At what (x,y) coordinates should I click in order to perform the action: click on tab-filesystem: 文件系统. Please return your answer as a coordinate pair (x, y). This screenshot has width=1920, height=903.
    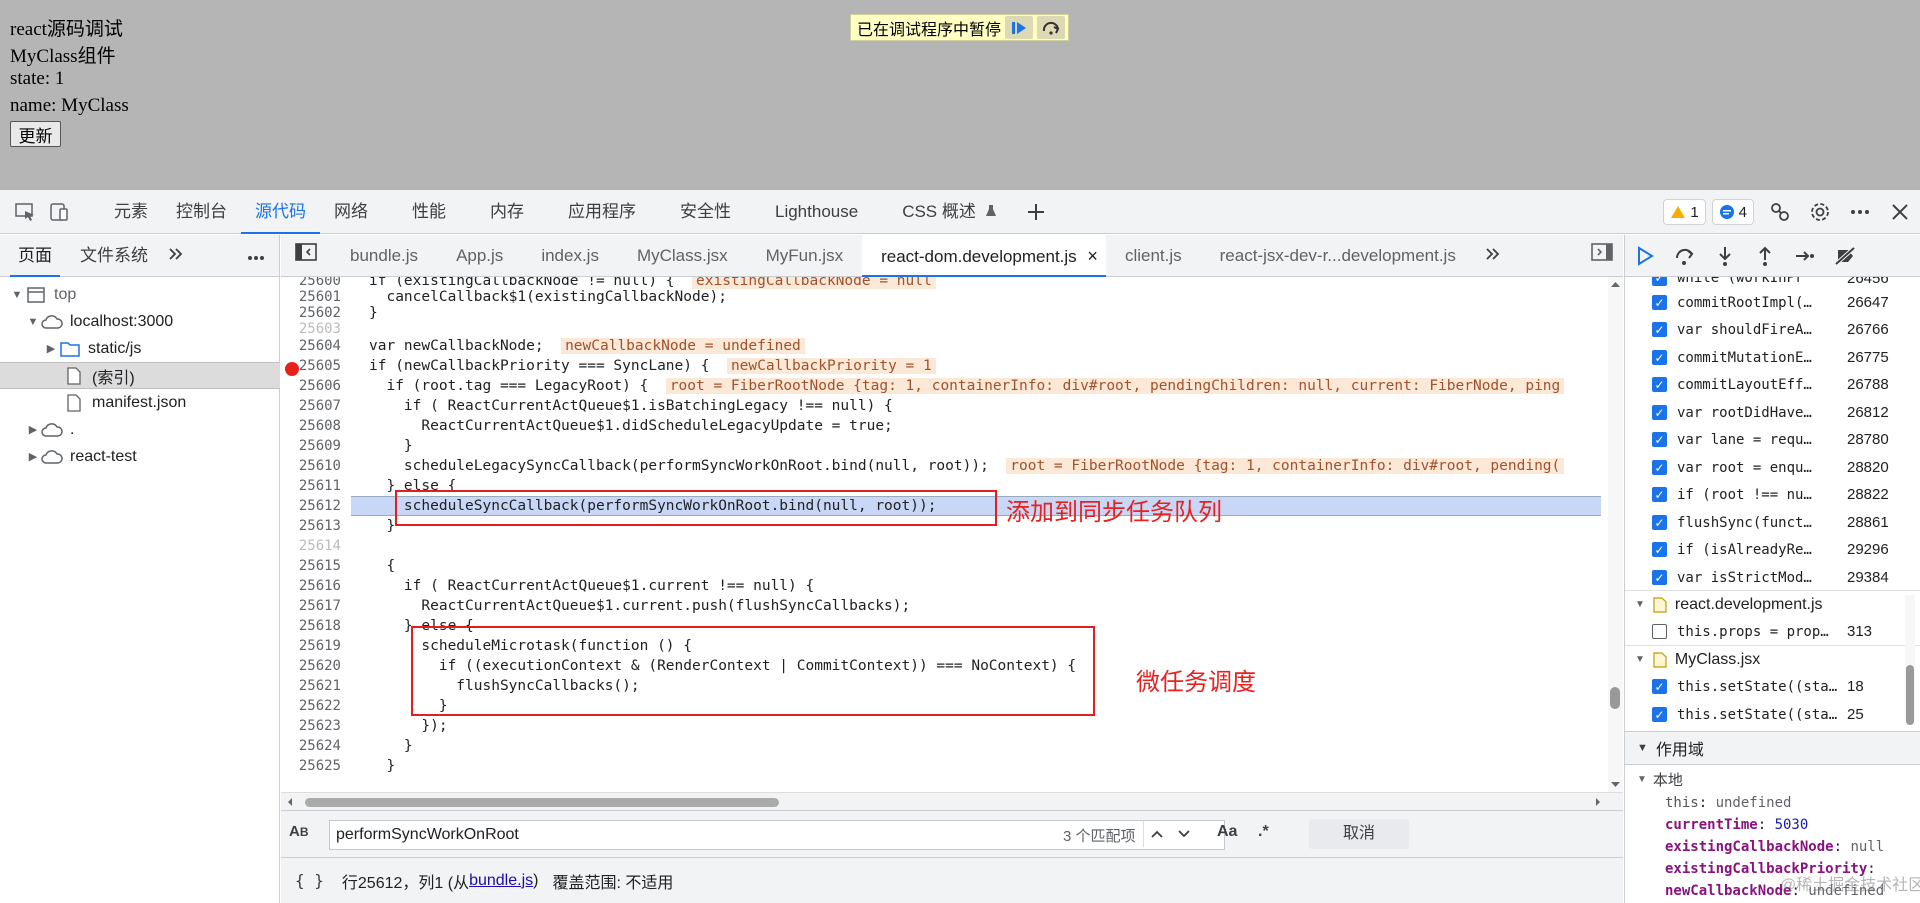
    Looking at the image, I should click on (114, 256).